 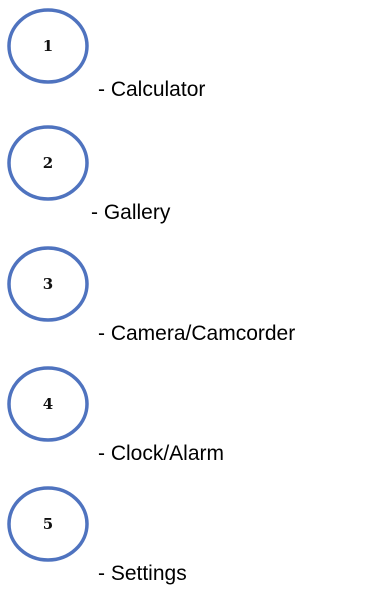 I want to click on item-label: - Clock/Alarm, so click(x=161, y=453).